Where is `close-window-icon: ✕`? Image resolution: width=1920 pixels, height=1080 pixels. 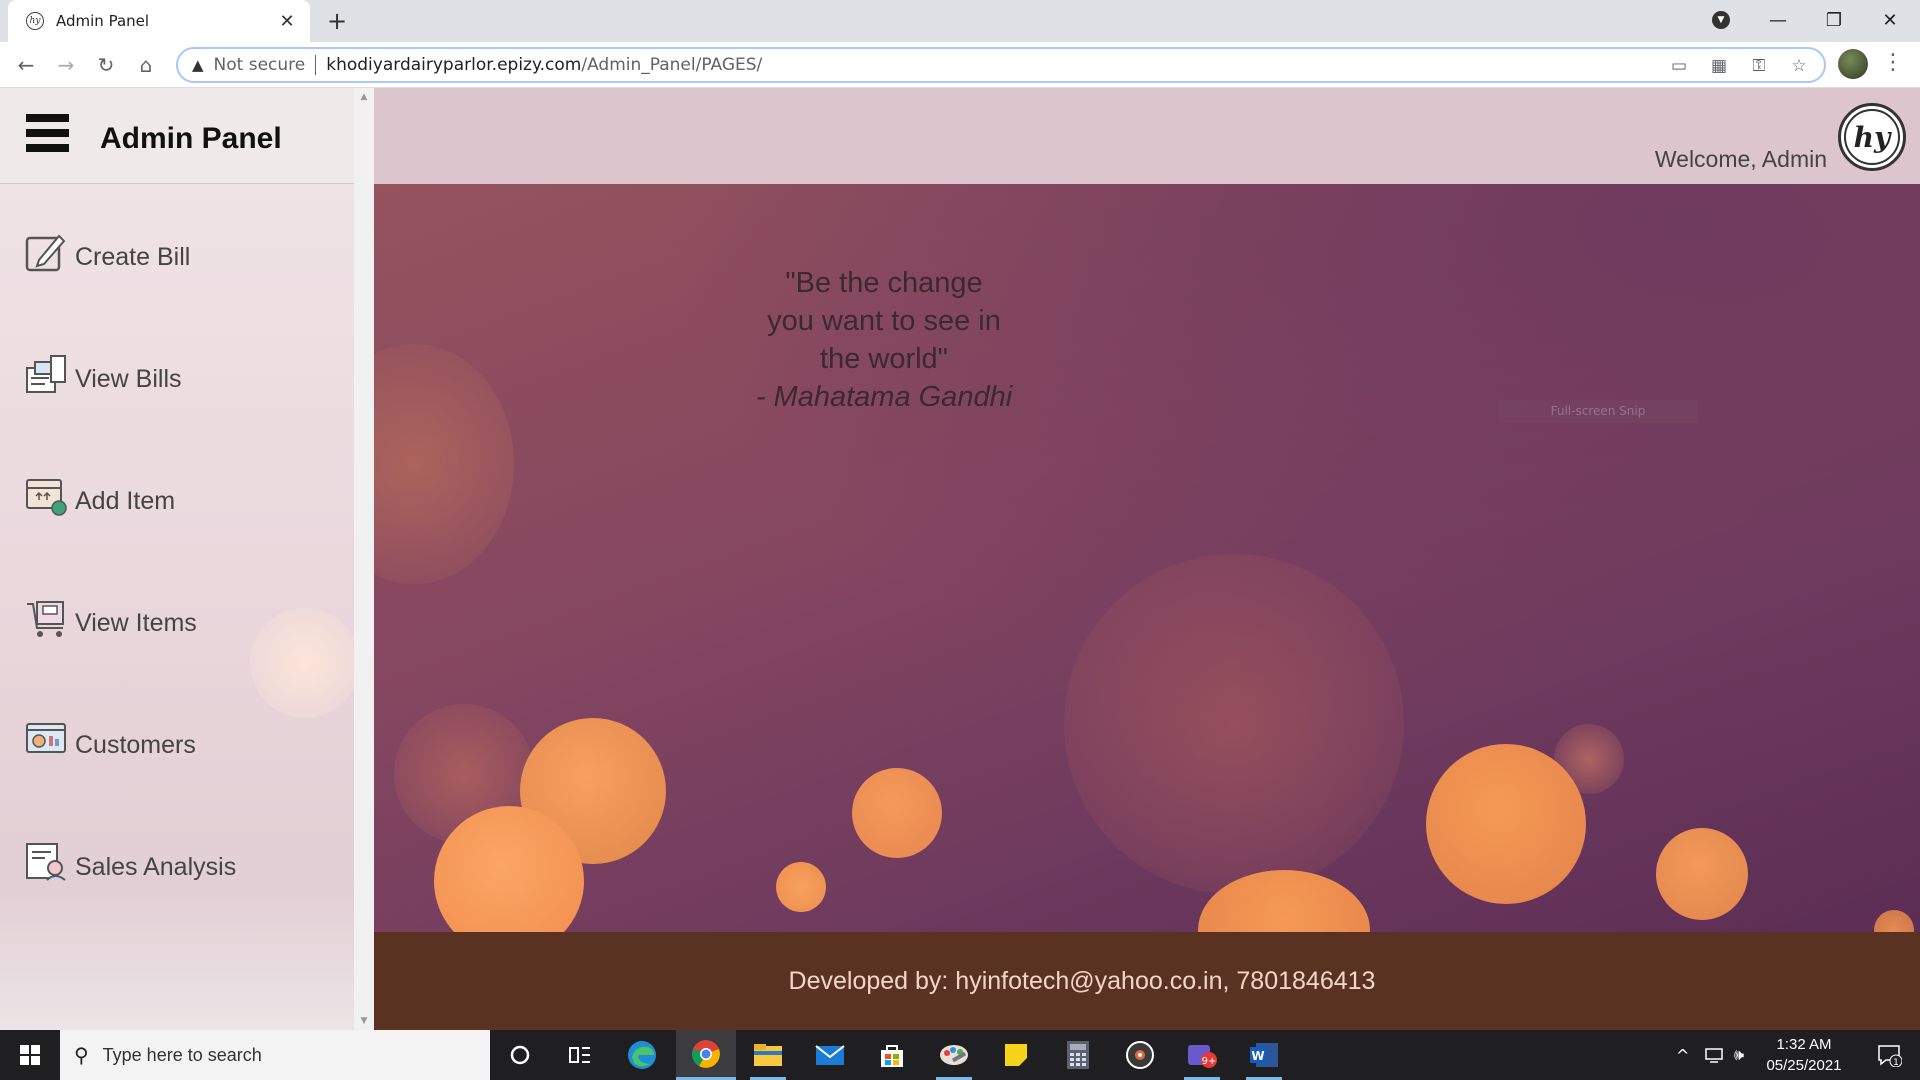 close-window-icon: ✕ is located at coordinates (1890, 20).